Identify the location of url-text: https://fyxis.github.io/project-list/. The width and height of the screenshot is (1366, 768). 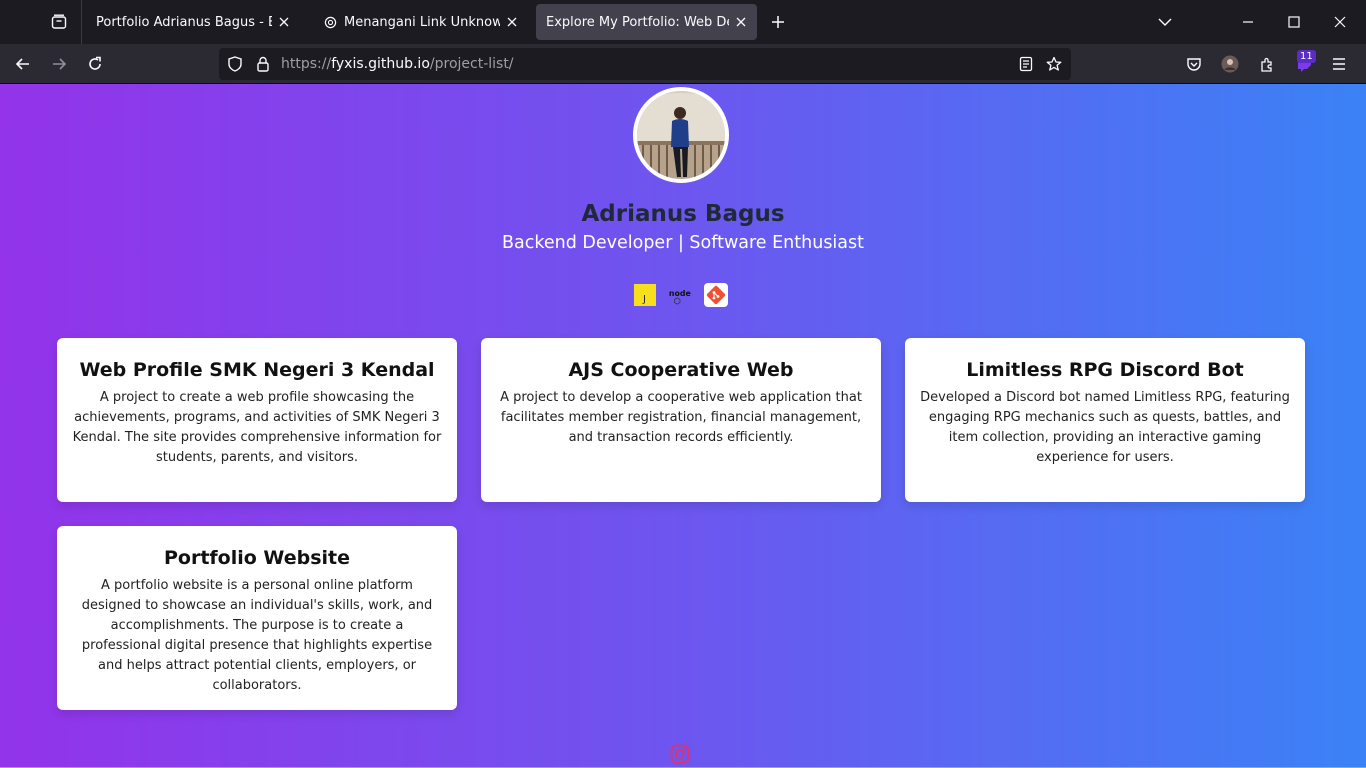
(397, 64).